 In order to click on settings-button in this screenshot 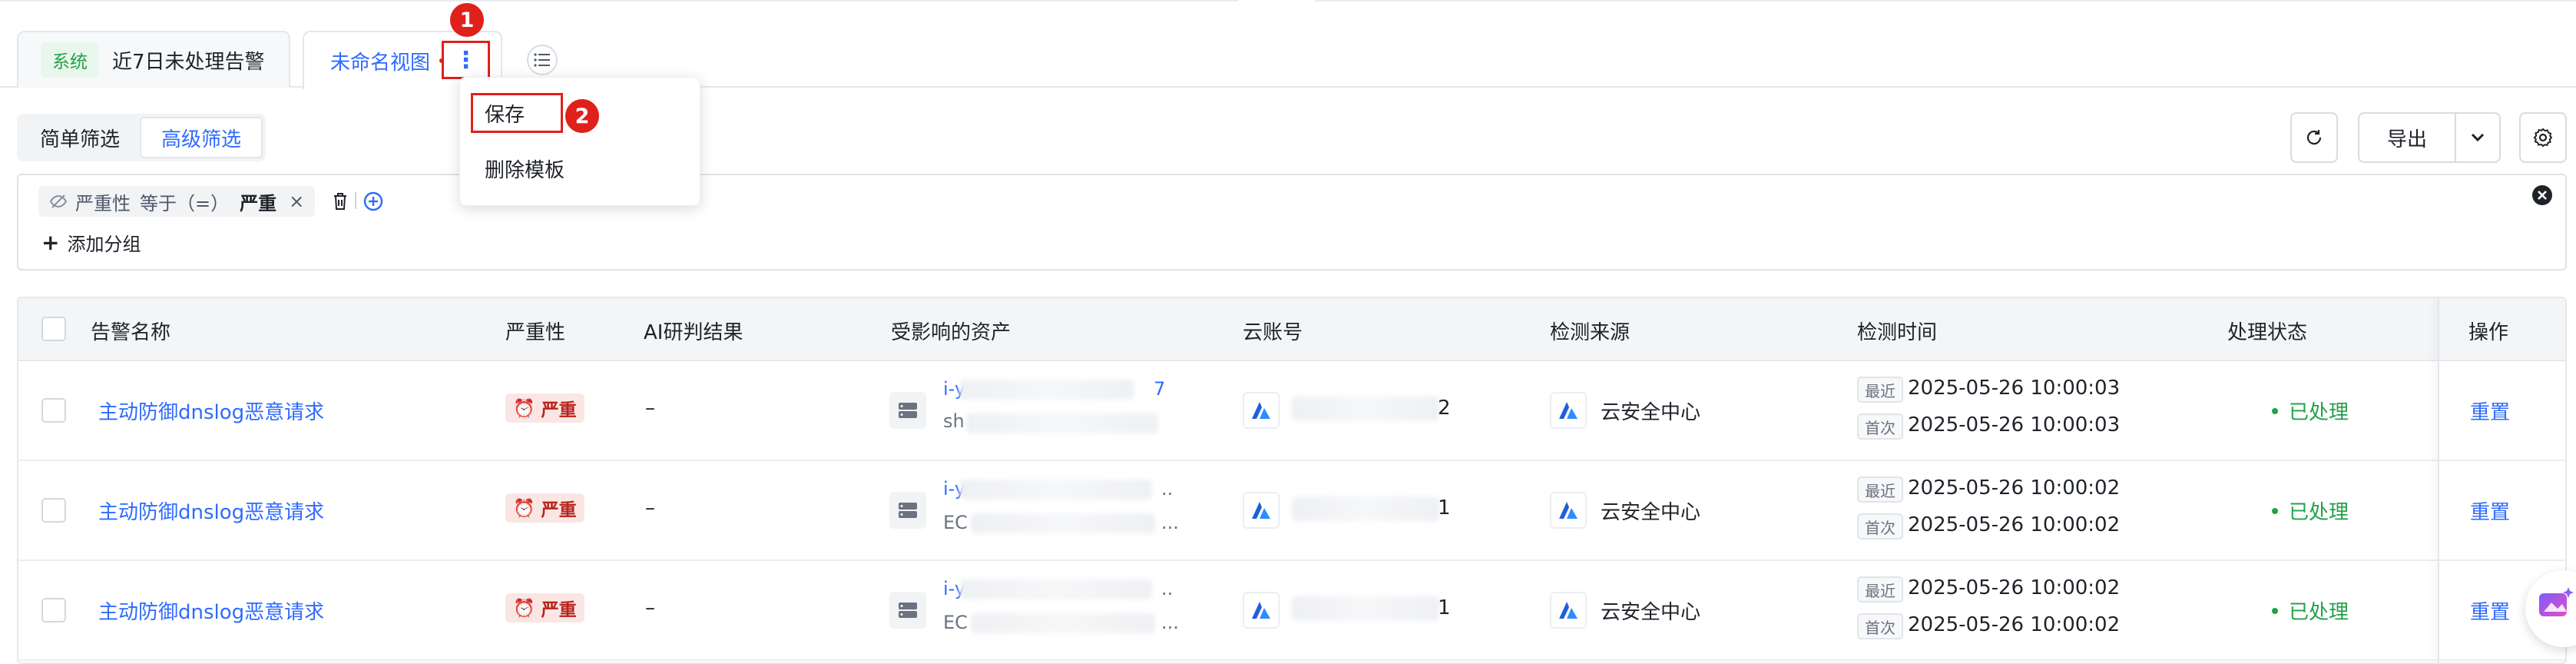, I will do `click(2543, 137)`.